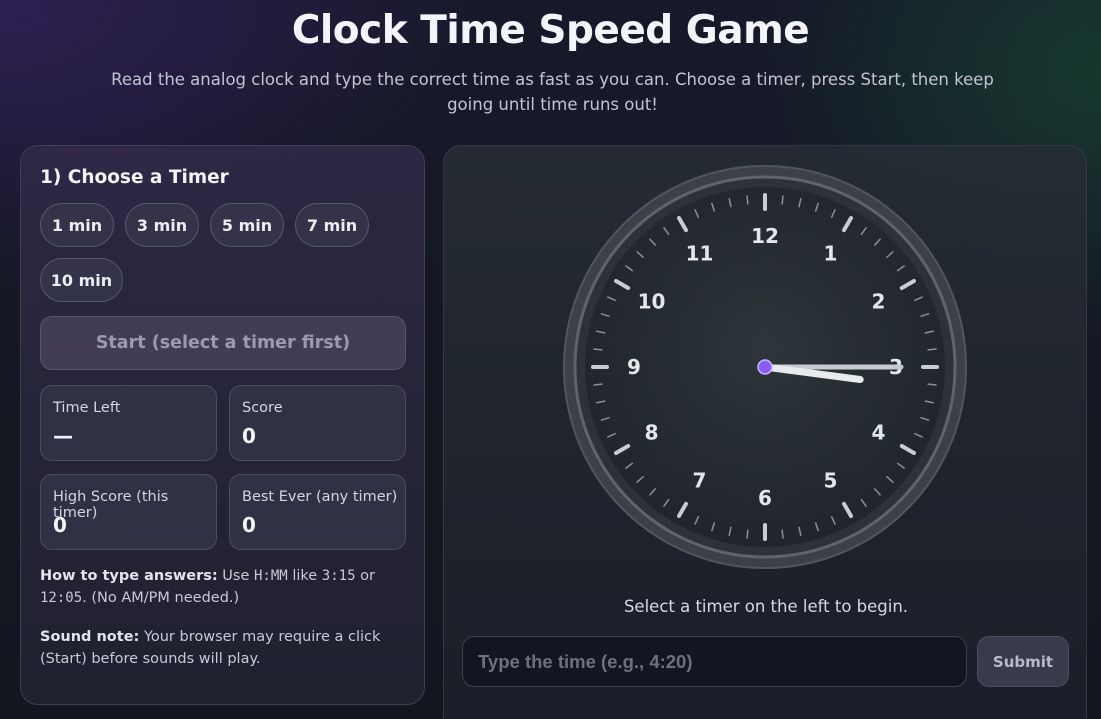 This screenshot has height=719, width=1101. I want to click on timer-option-3-min: 3 min, so click(162, 225).